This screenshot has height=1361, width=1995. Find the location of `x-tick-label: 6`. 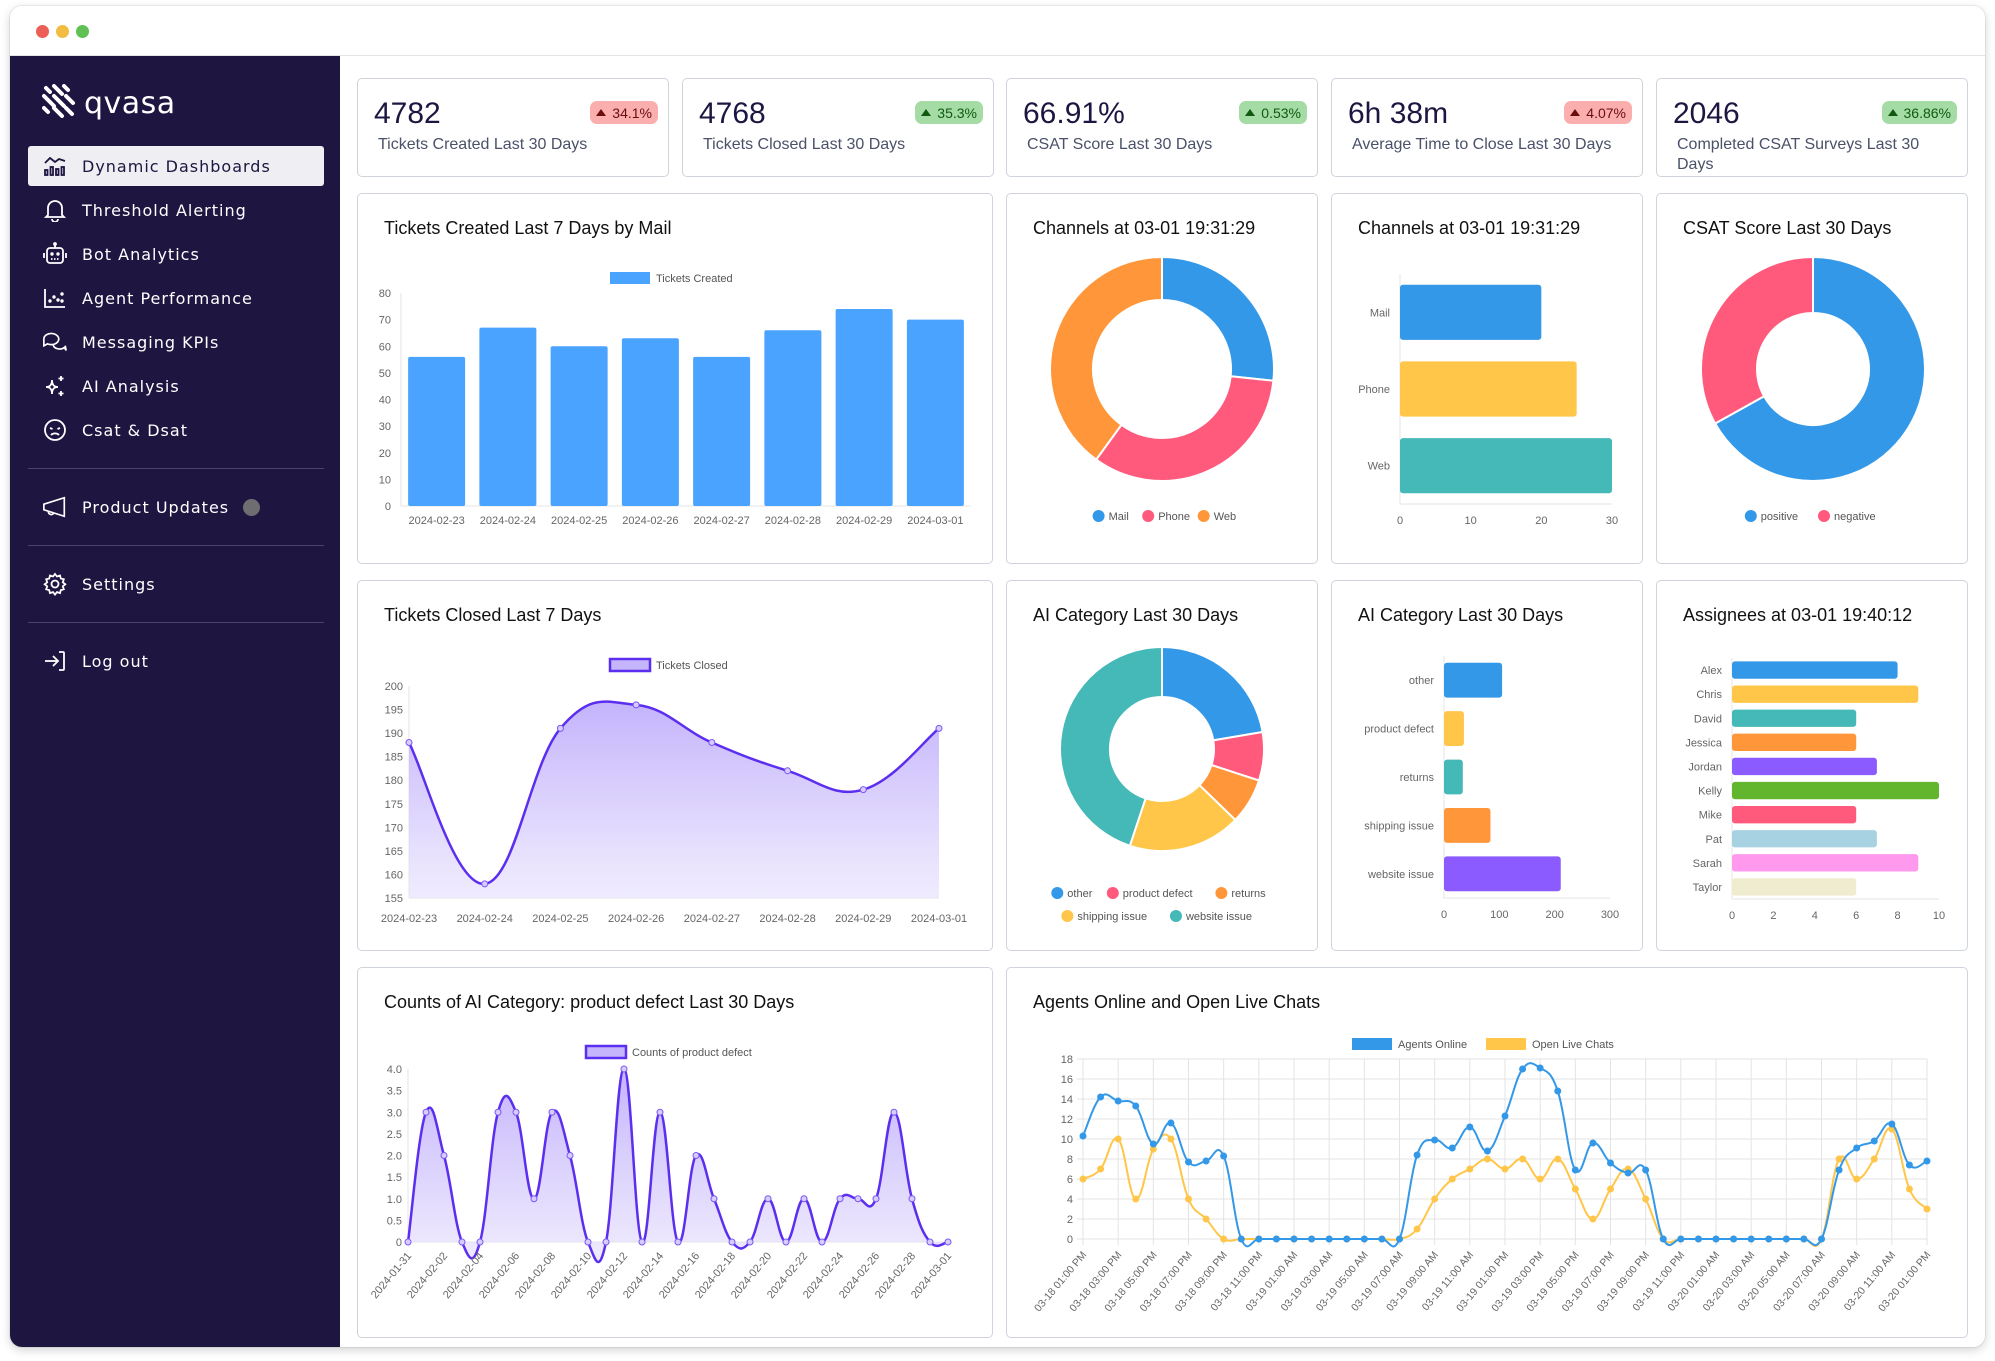

x-tick-label: 6 is located at coordinates (1856, 916).